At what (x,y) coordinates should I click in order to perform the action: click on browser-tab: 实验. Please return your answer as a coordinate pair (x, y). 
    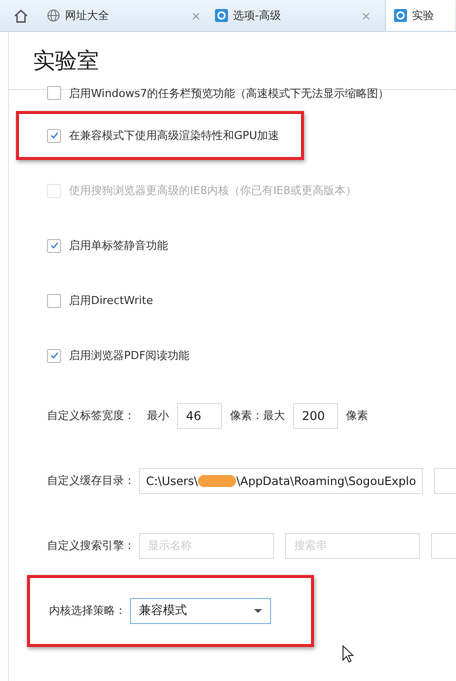
    Looking at the image, I should click on (420, 15).